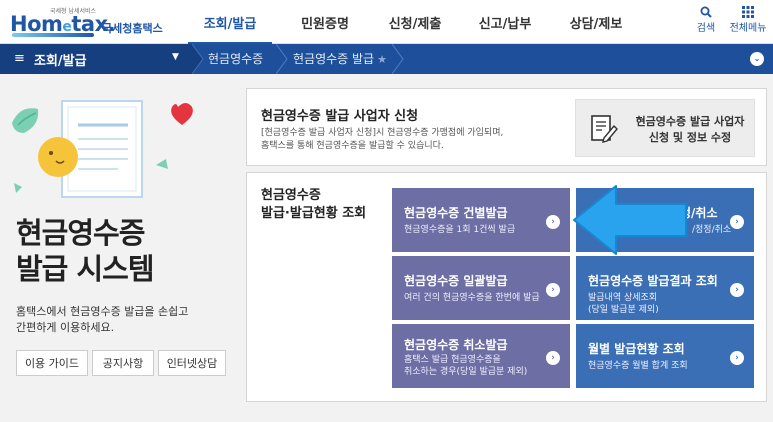 The image size is (773, 422). What do you see at coordinates (86, 22) in the screenshot?
I see `hometax-logo: 국세청 납세서비스 Hometax. 국세청홈택스` at bounding box center [86, 22].